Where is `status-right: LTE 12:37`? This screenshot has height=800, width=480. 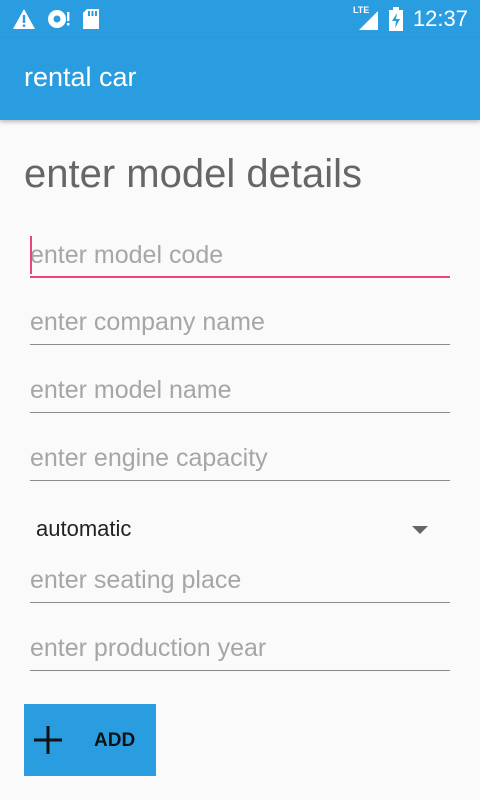
status-right: LTE 12:37 is located at coordinates (410, 18).